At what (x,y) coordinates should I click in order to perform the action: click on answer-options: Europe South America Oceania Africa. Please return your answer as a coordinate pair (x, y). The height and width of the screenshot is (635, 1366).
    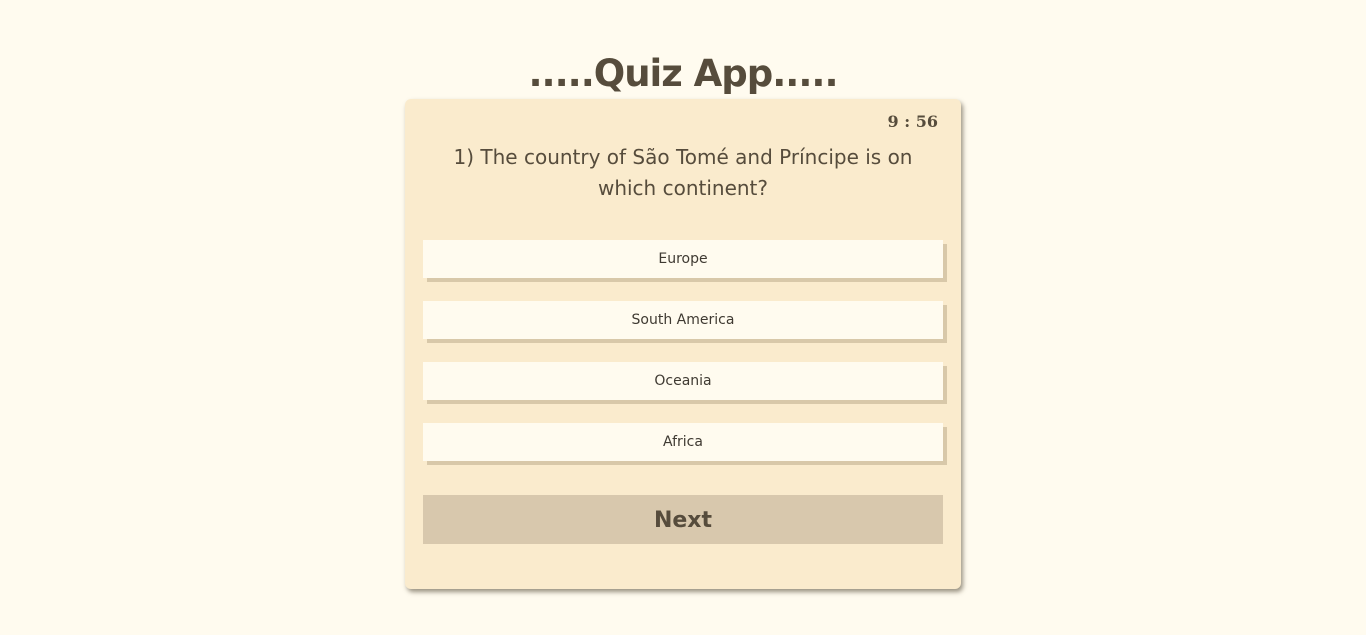
    Looking at the image, I should click on (683, 362).